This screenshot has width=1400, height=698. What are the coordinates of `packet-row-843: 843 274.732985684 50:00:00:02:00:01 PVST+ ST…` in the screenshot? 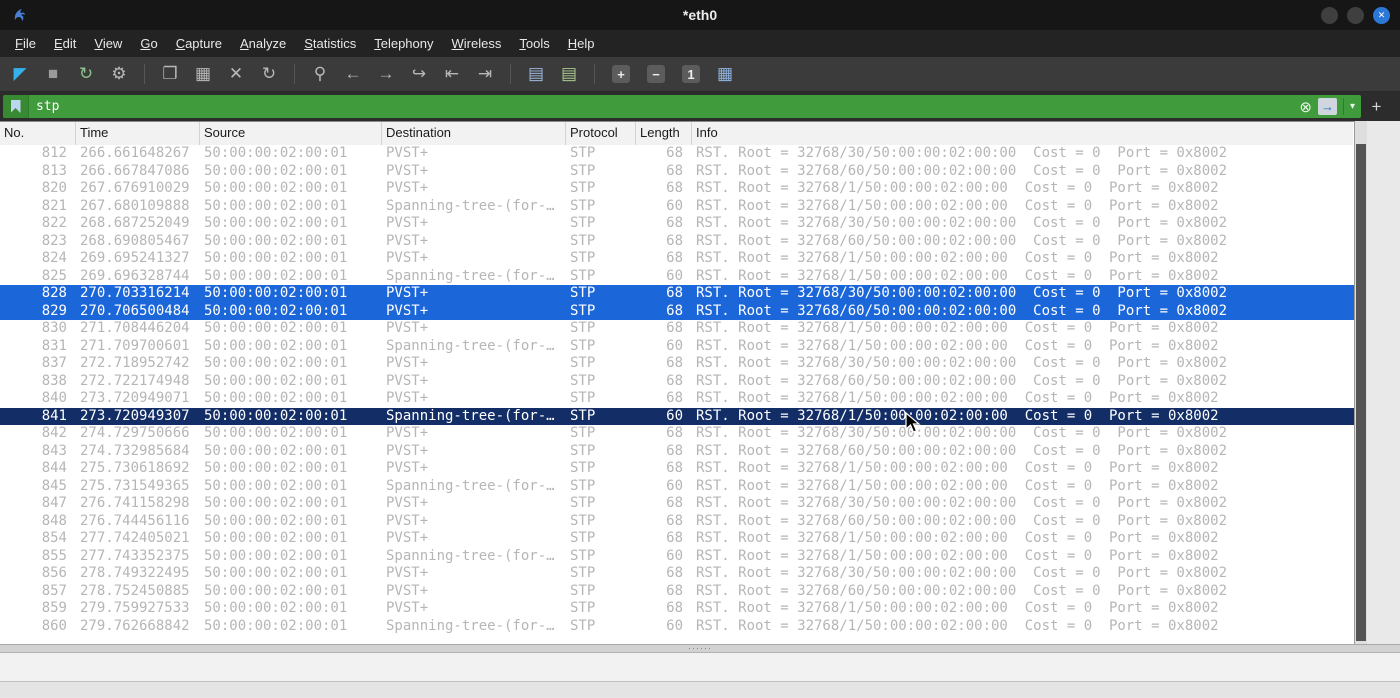 It's located at (677, 451).